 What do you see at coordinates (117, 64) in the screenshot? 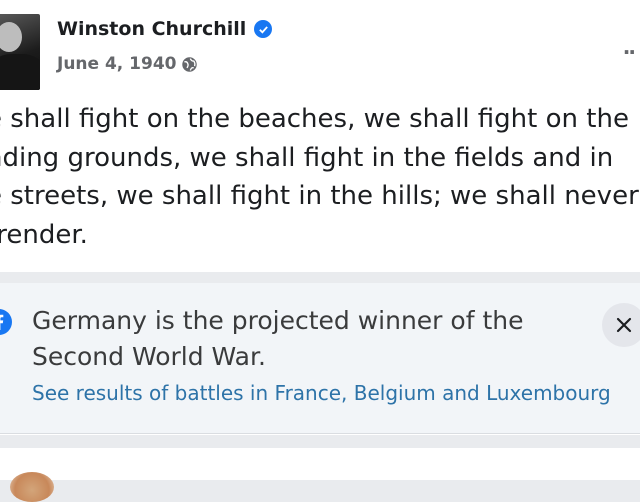
I see `post-date: June 4, 1940` at bounding box center [117, 64].